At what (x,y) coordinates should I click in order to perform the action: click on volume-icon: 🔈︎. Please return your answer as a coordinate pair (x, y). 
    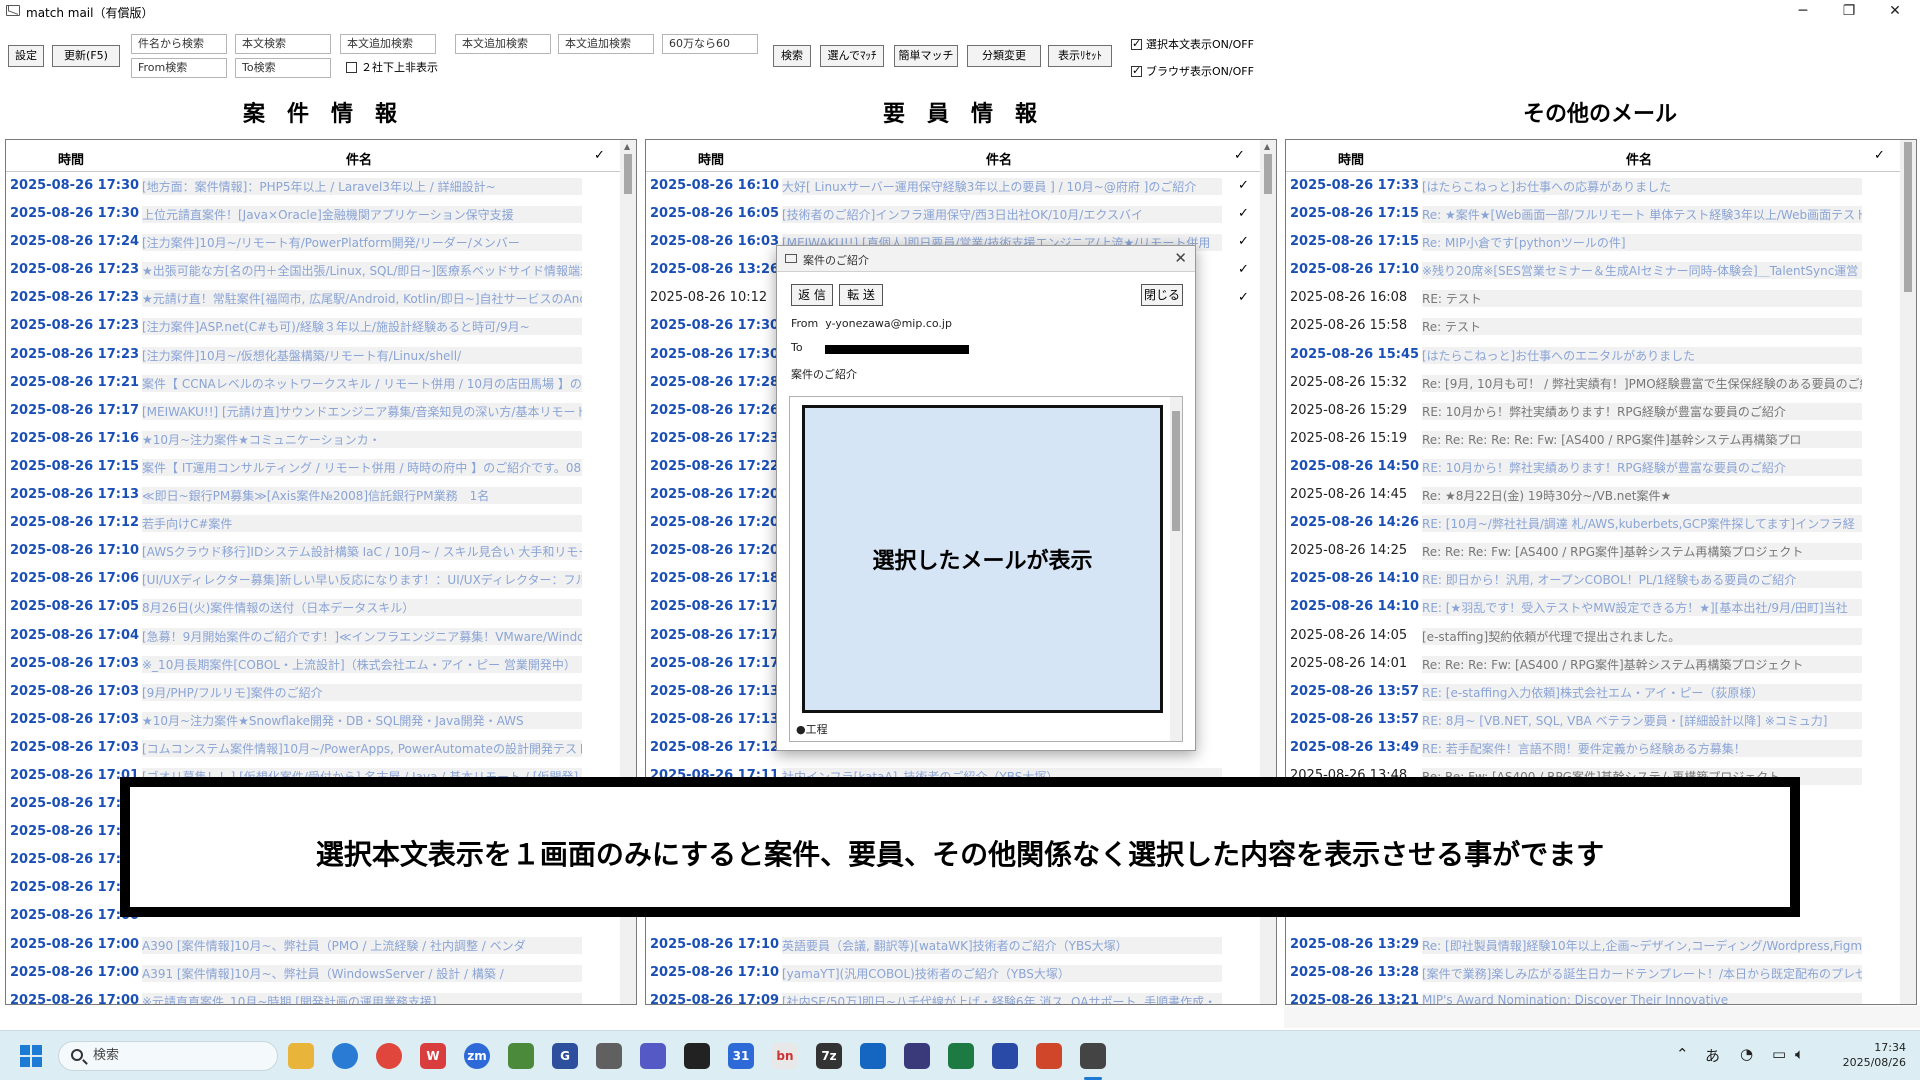
    Looking at the image, I should click on (1799, 1054).